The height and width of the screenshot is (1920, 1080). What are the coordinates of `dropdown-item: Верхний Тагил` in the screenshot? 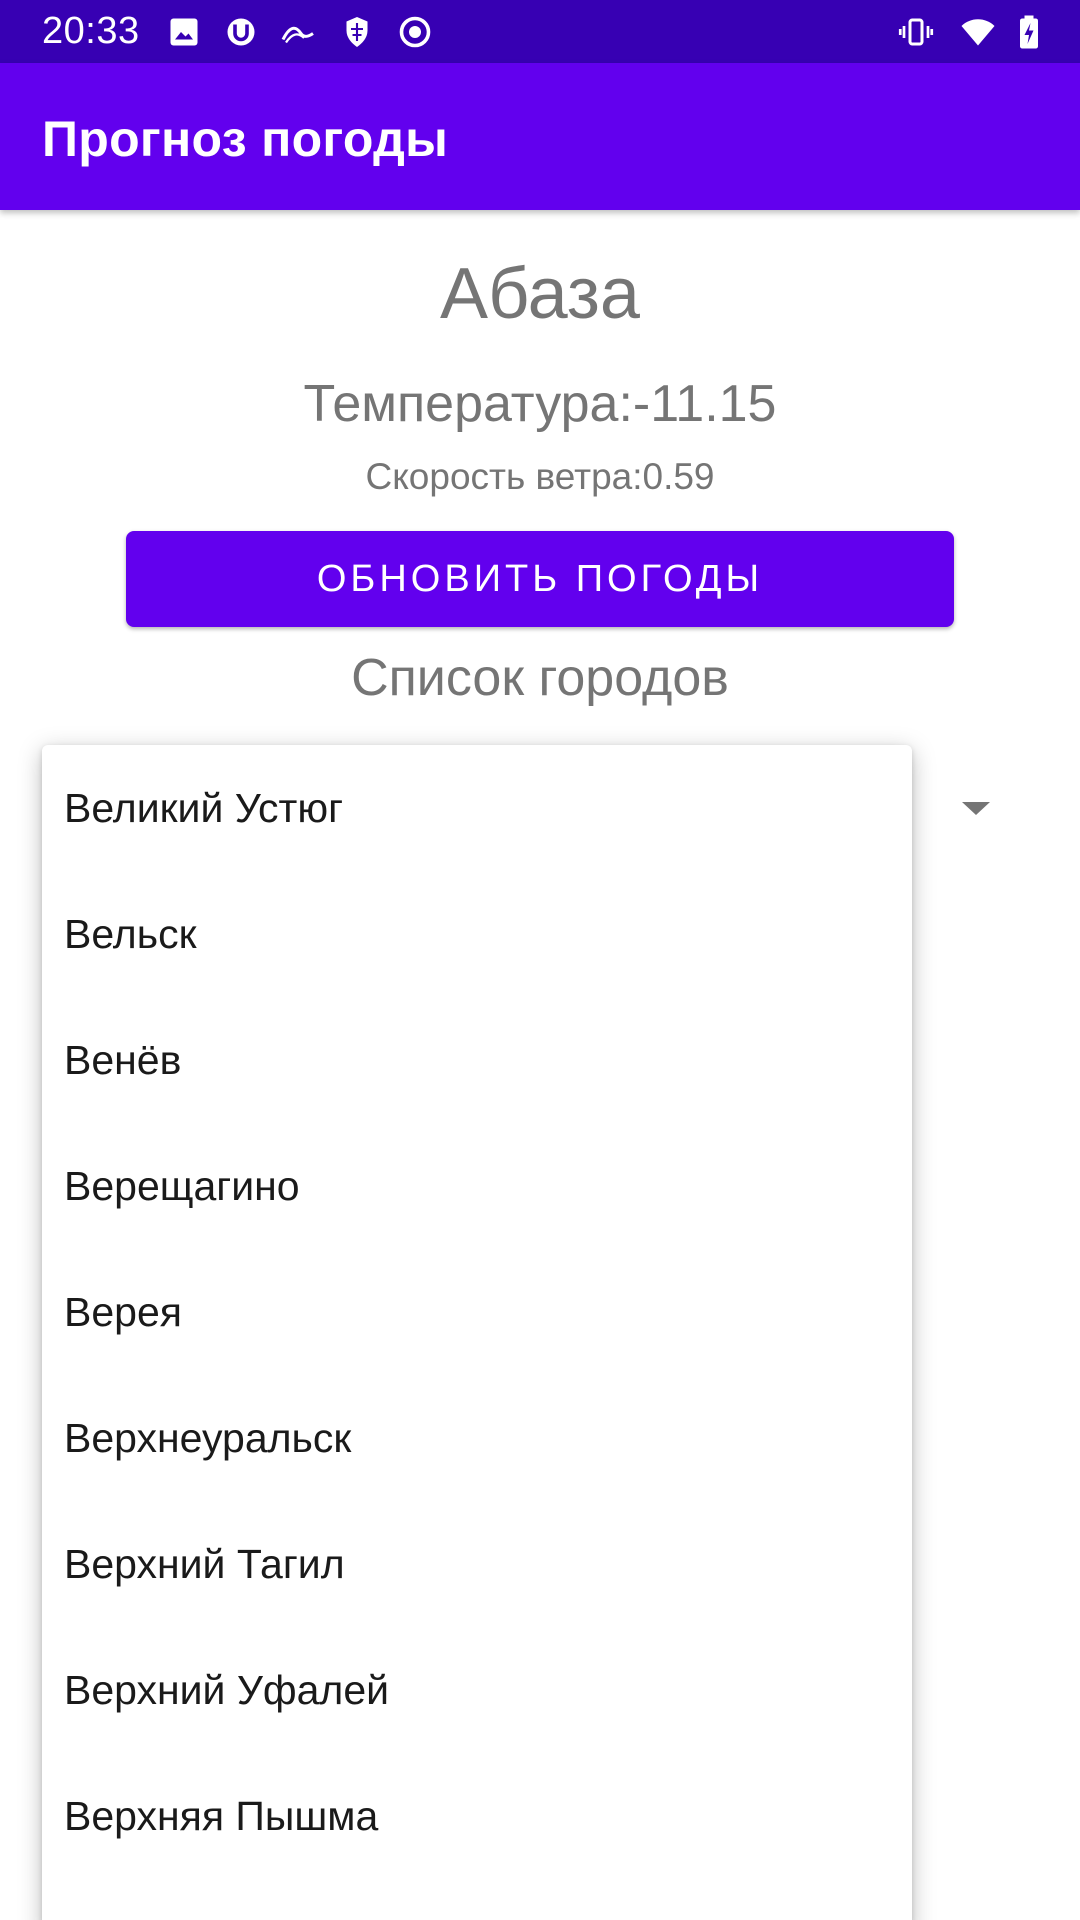 It's located at (477, 1564).